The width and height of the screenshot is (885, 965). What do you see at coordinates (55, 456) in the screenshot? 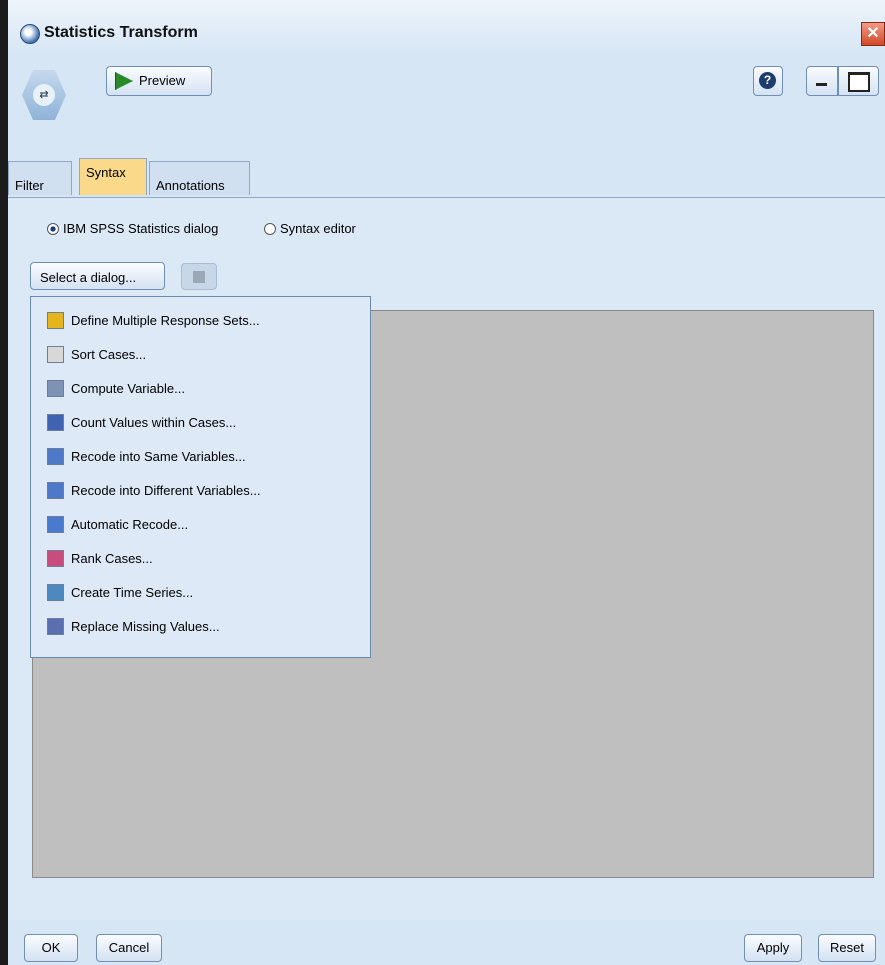
I see `recode-same-icon` at bounding box center [55, 456].